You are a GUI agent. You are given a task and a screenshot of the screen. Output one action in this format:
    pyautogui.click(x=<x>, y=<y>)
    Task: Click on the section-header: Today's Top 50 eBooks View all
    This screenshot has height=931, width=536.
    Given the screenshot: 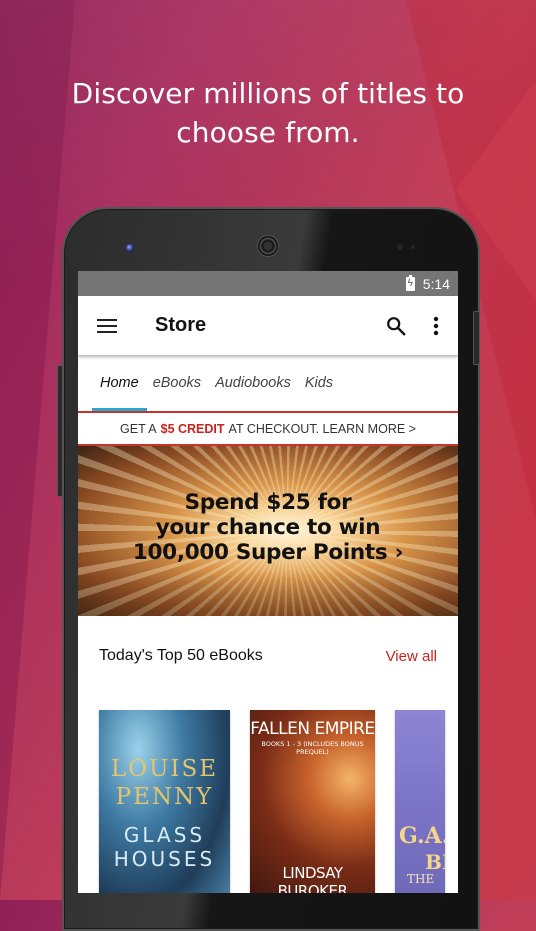 What is the action you would take?
    pyautogui.click(x=268, y=644)
    